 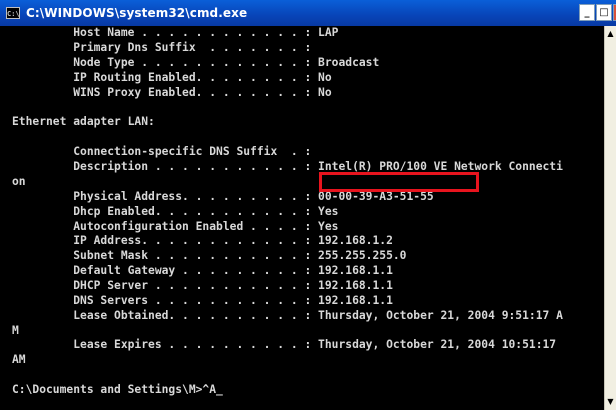 I want to click on description-wrap-line: on, so click(x=19, y=181).